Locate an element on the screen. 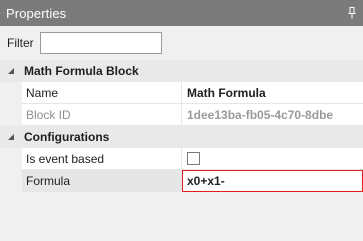  category-configurations: Configurations is located at coordinates (181, 137).